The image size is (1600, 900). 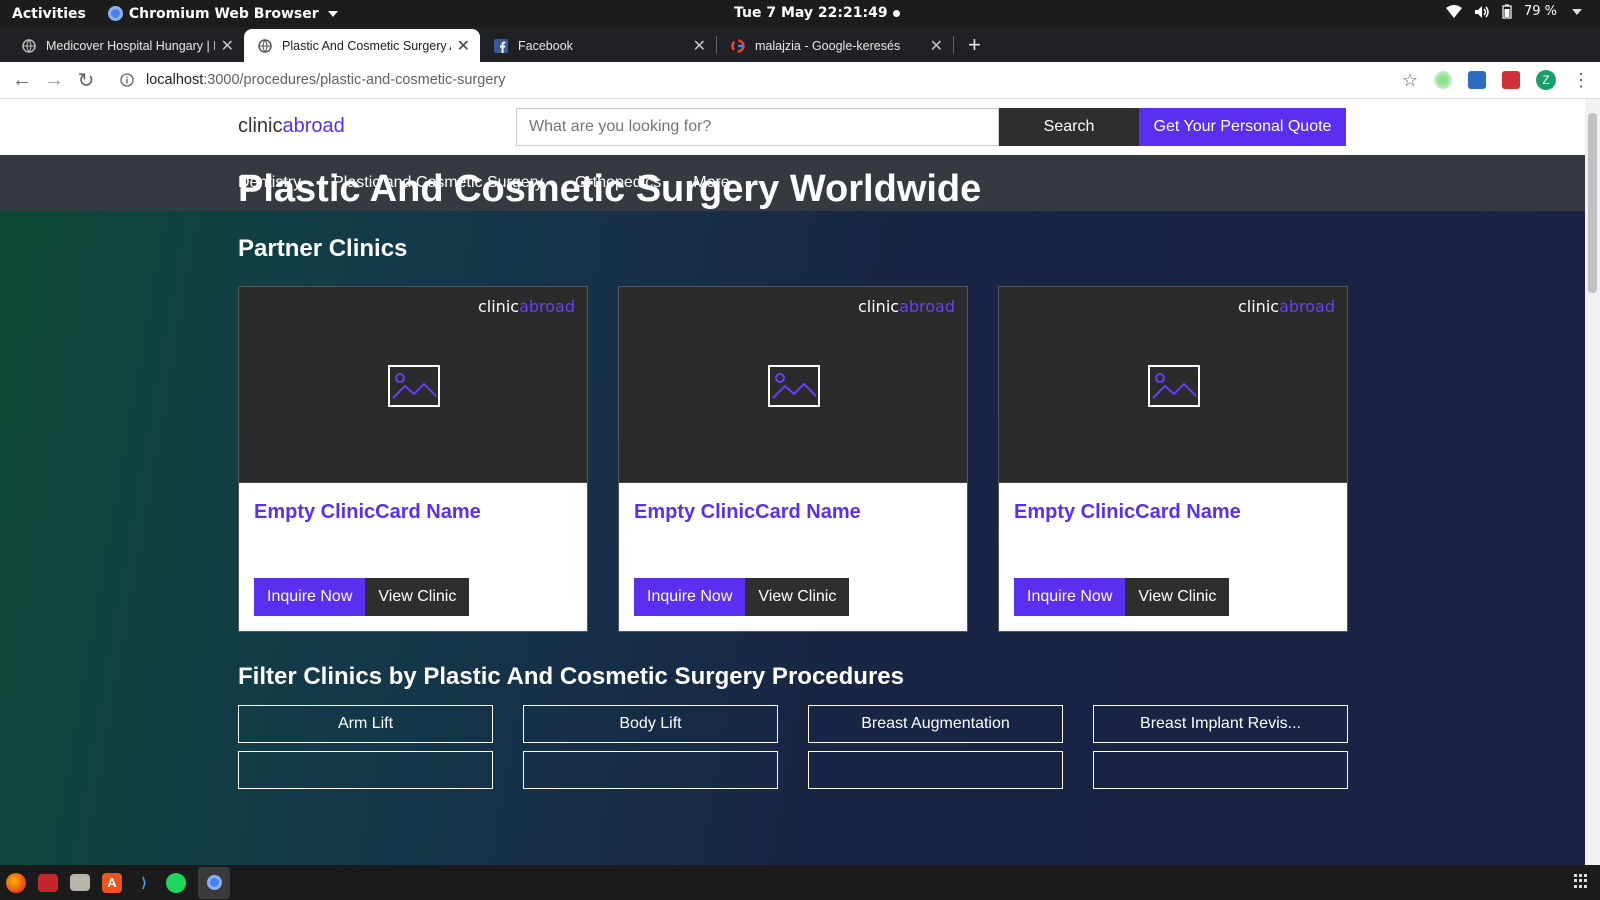 What do you see at coordinates (1592, 203) in the screenshot?
I see `scrollbar-thumb` at bounding box center [1592, 203].